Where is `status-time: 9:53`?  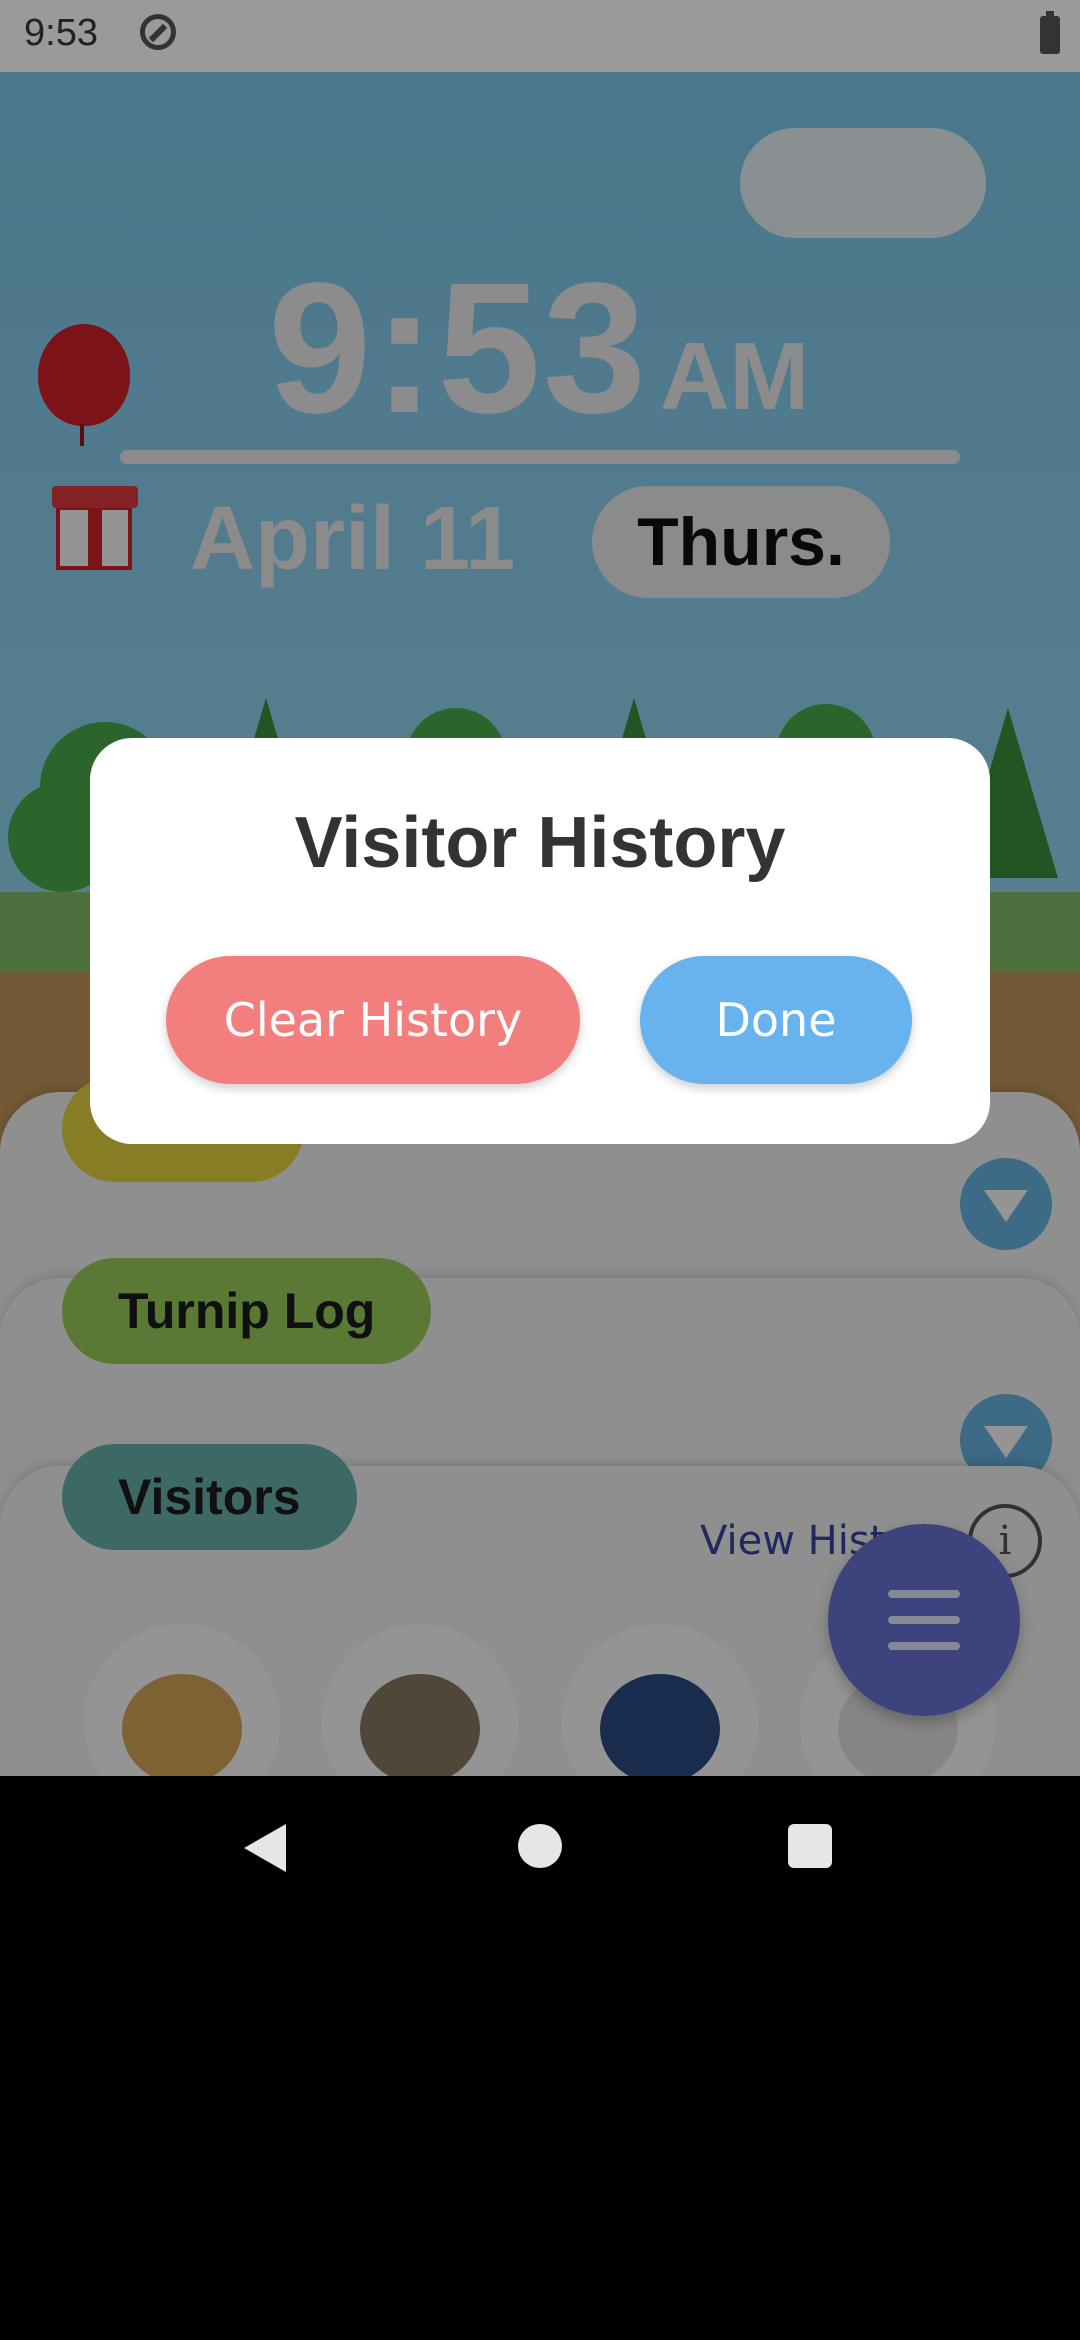
status-time: 9:53 is located at coordinates (61, 33).